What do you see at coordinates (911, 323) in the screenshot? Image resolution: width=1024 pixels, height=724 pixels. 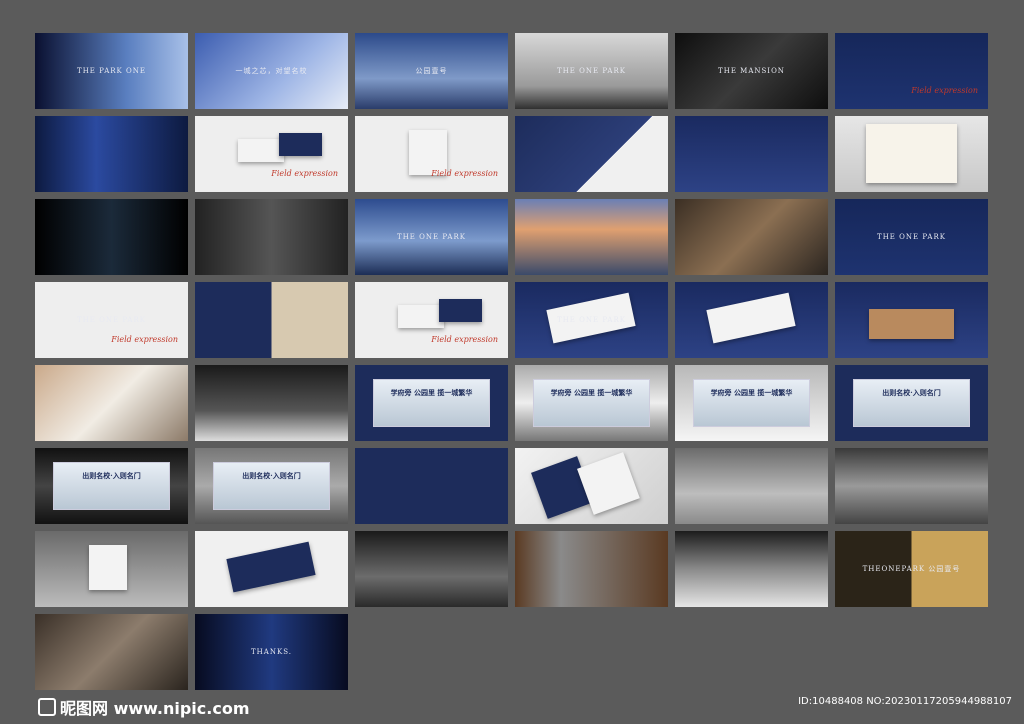 I see `box-mockup` at bounding box center [911, 323].